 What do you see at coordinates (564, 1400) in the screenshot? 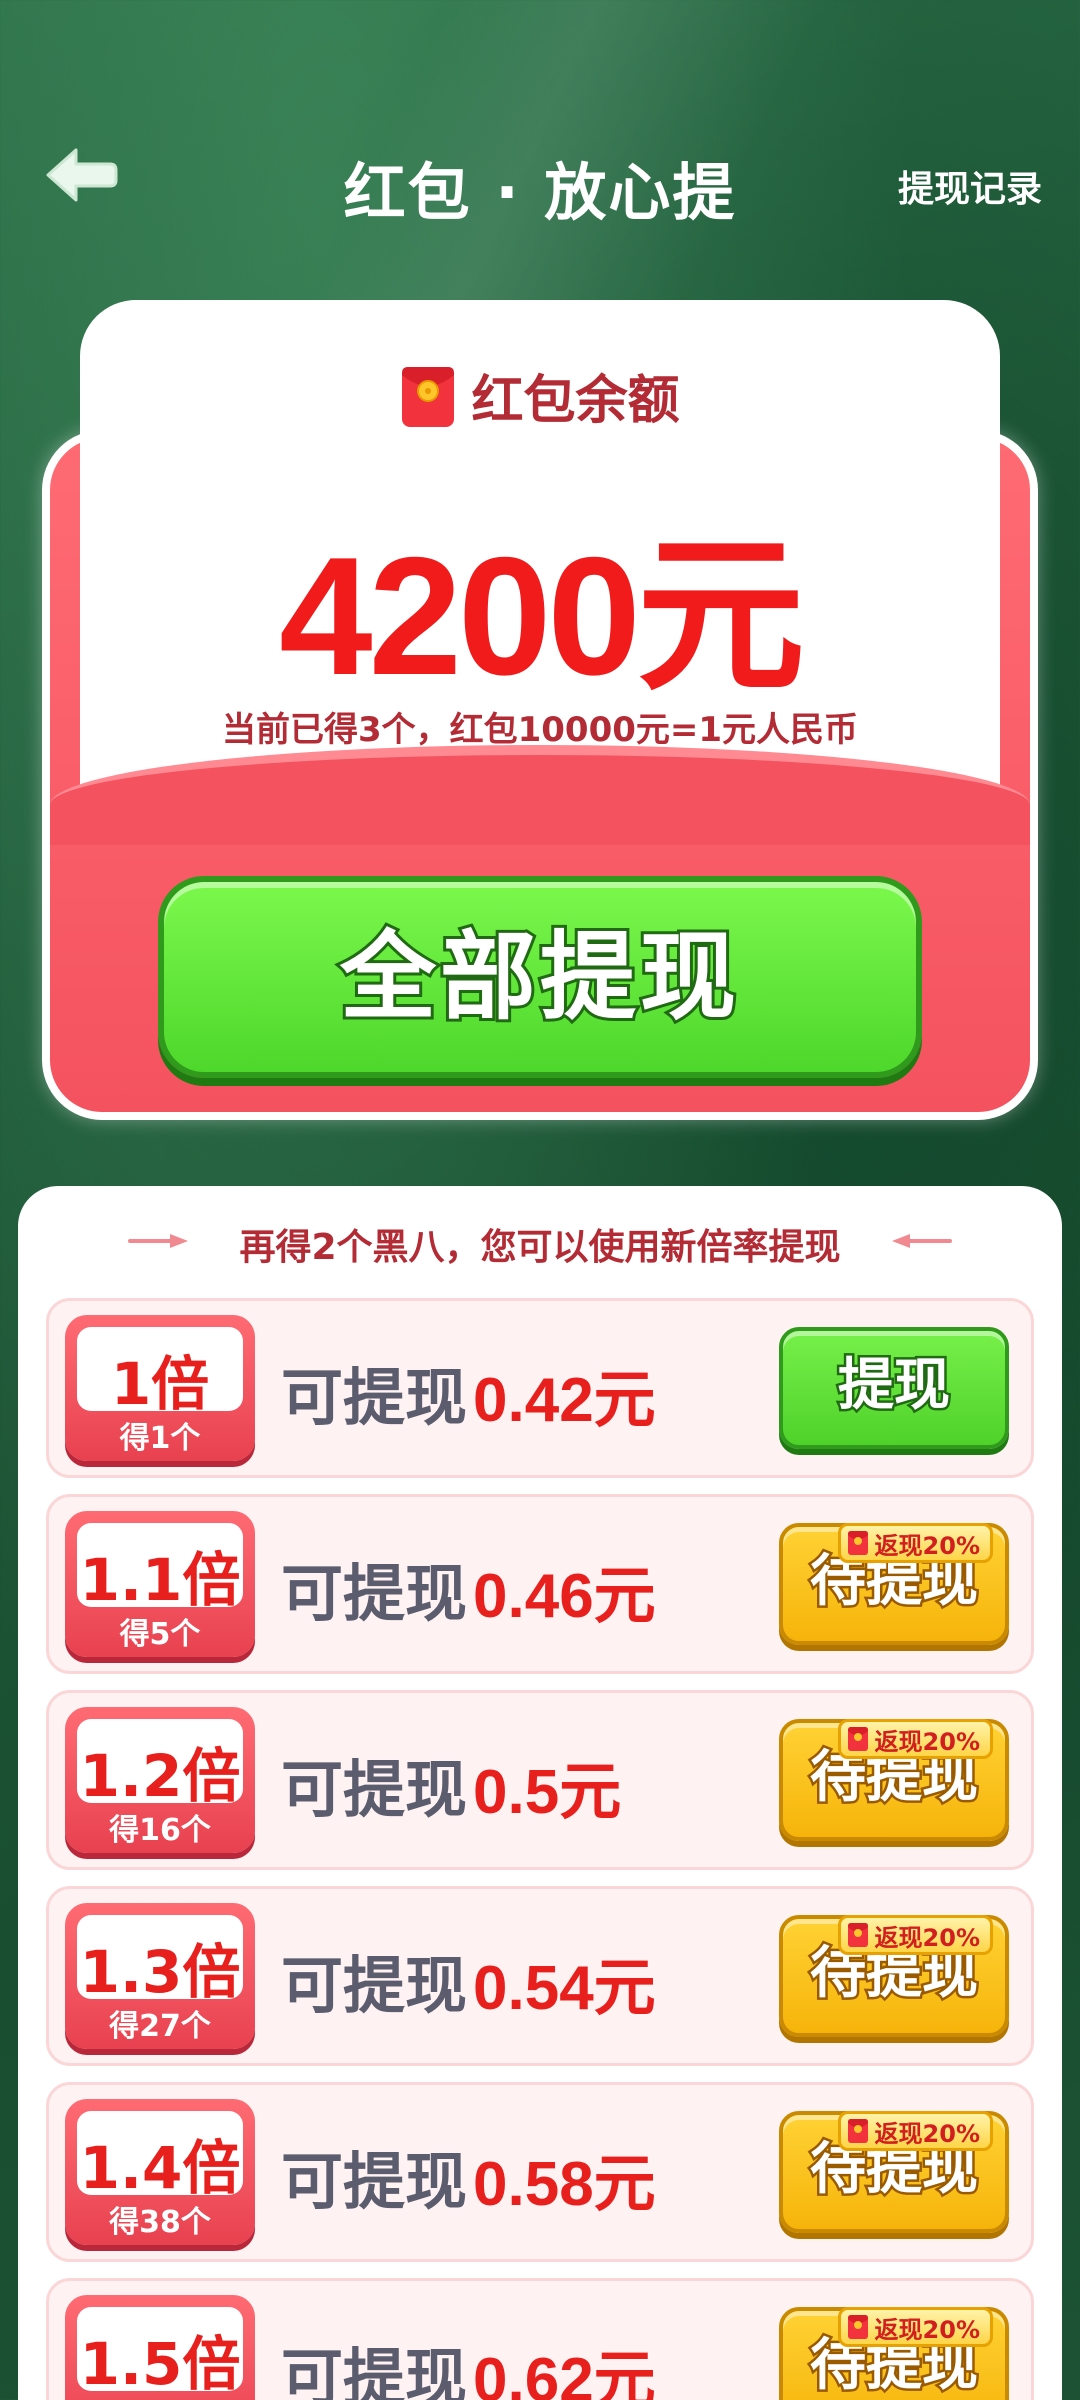
I see `withdraw-amount: 0.42元` at bounding box center [564, 1400].